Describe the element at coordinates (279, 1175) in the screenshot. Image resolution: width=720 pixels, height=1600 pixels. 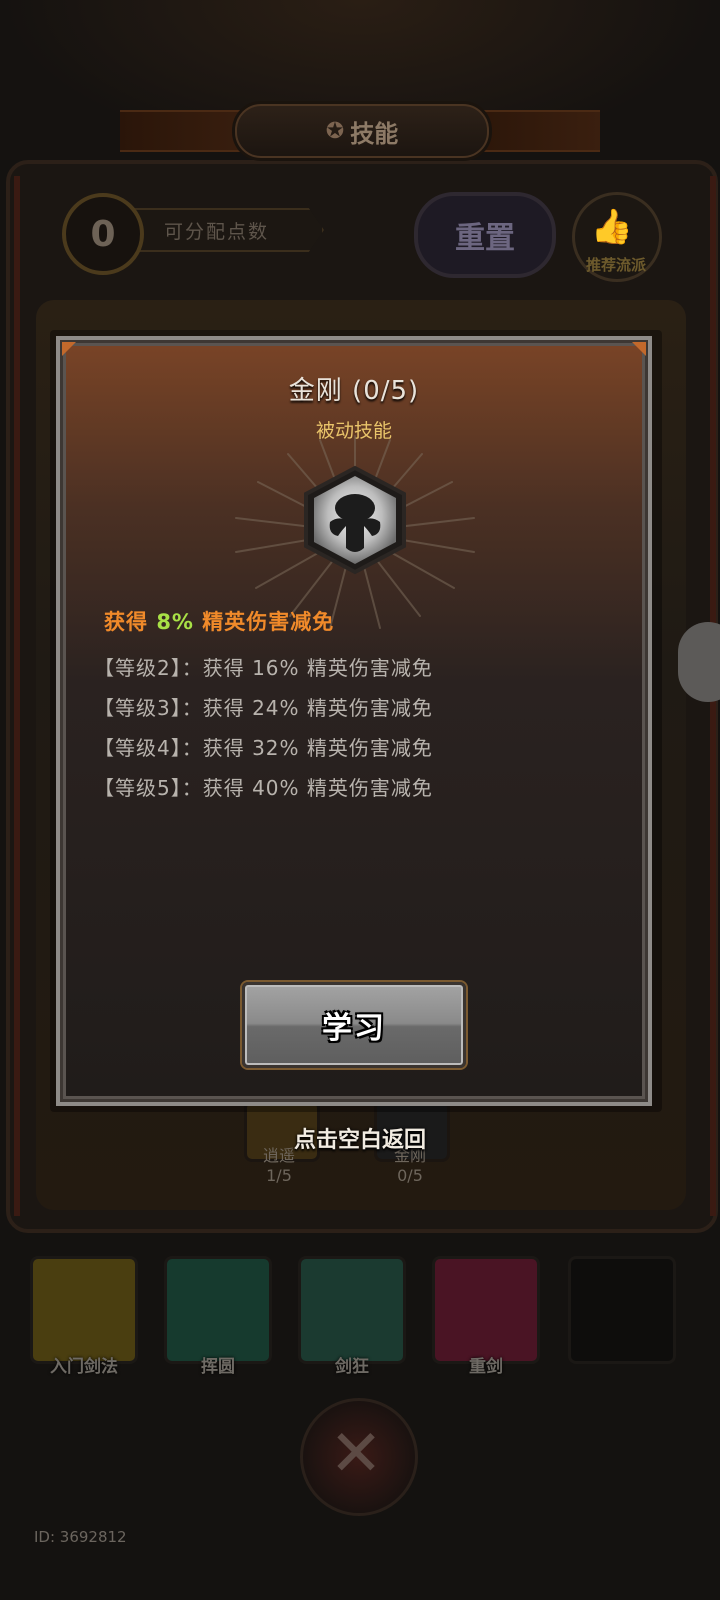
I see `skill-node-level: 1/5` at that location.